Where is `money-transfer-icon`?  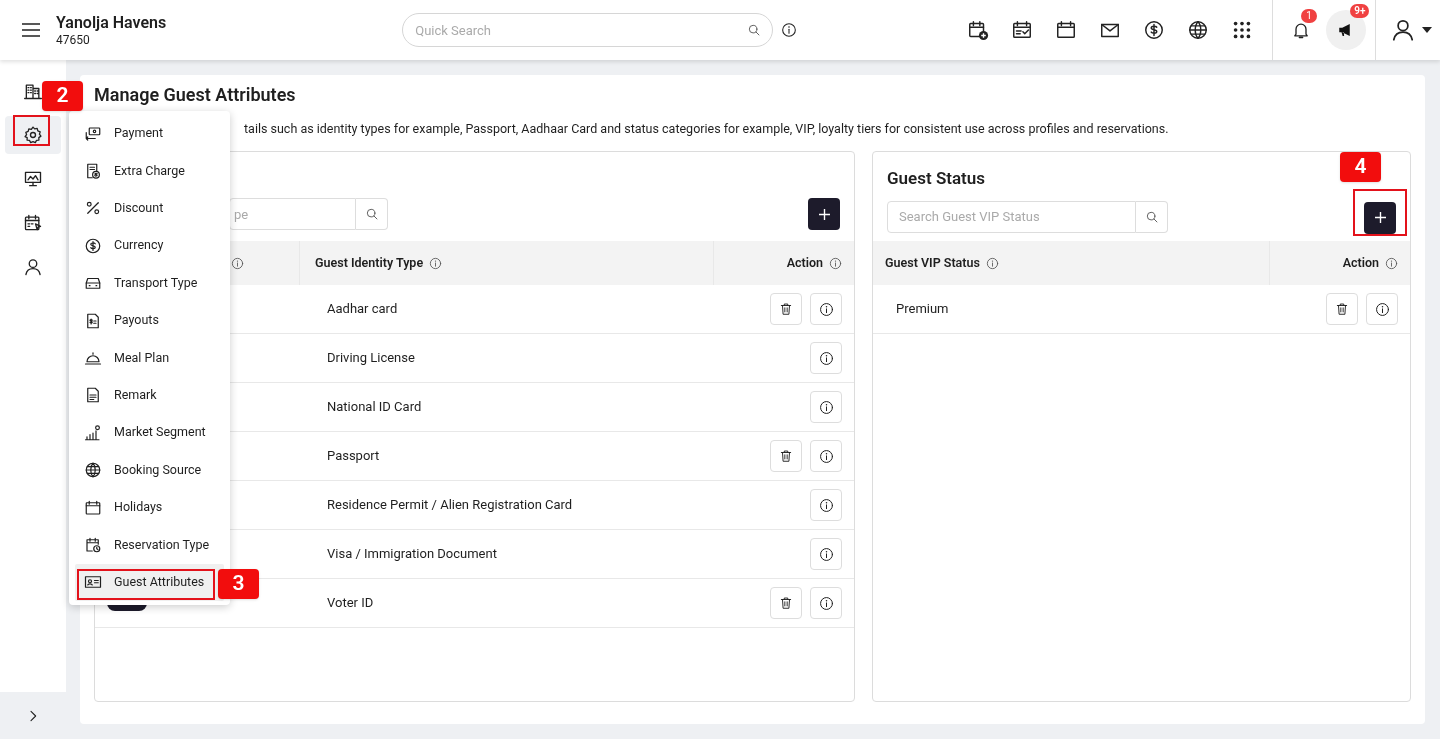
money-transfer-icon is located at coordinates (93, 133).